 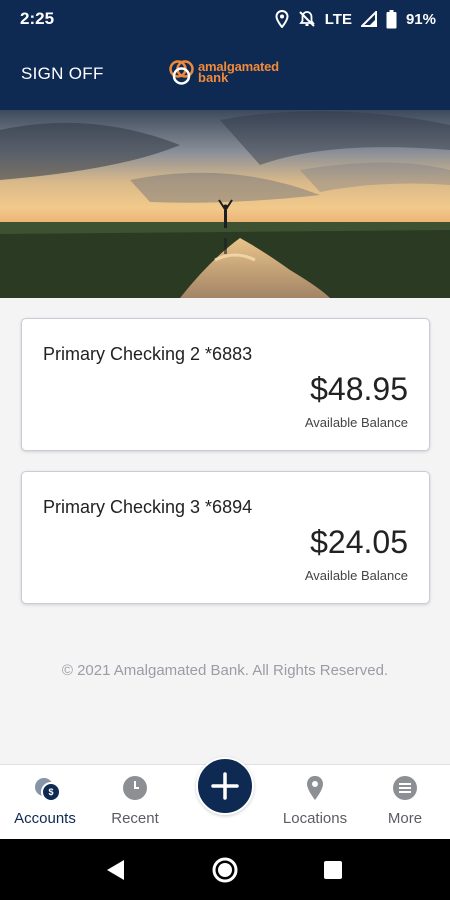 I want to click on menu-icon, so click(x=405, y=788).